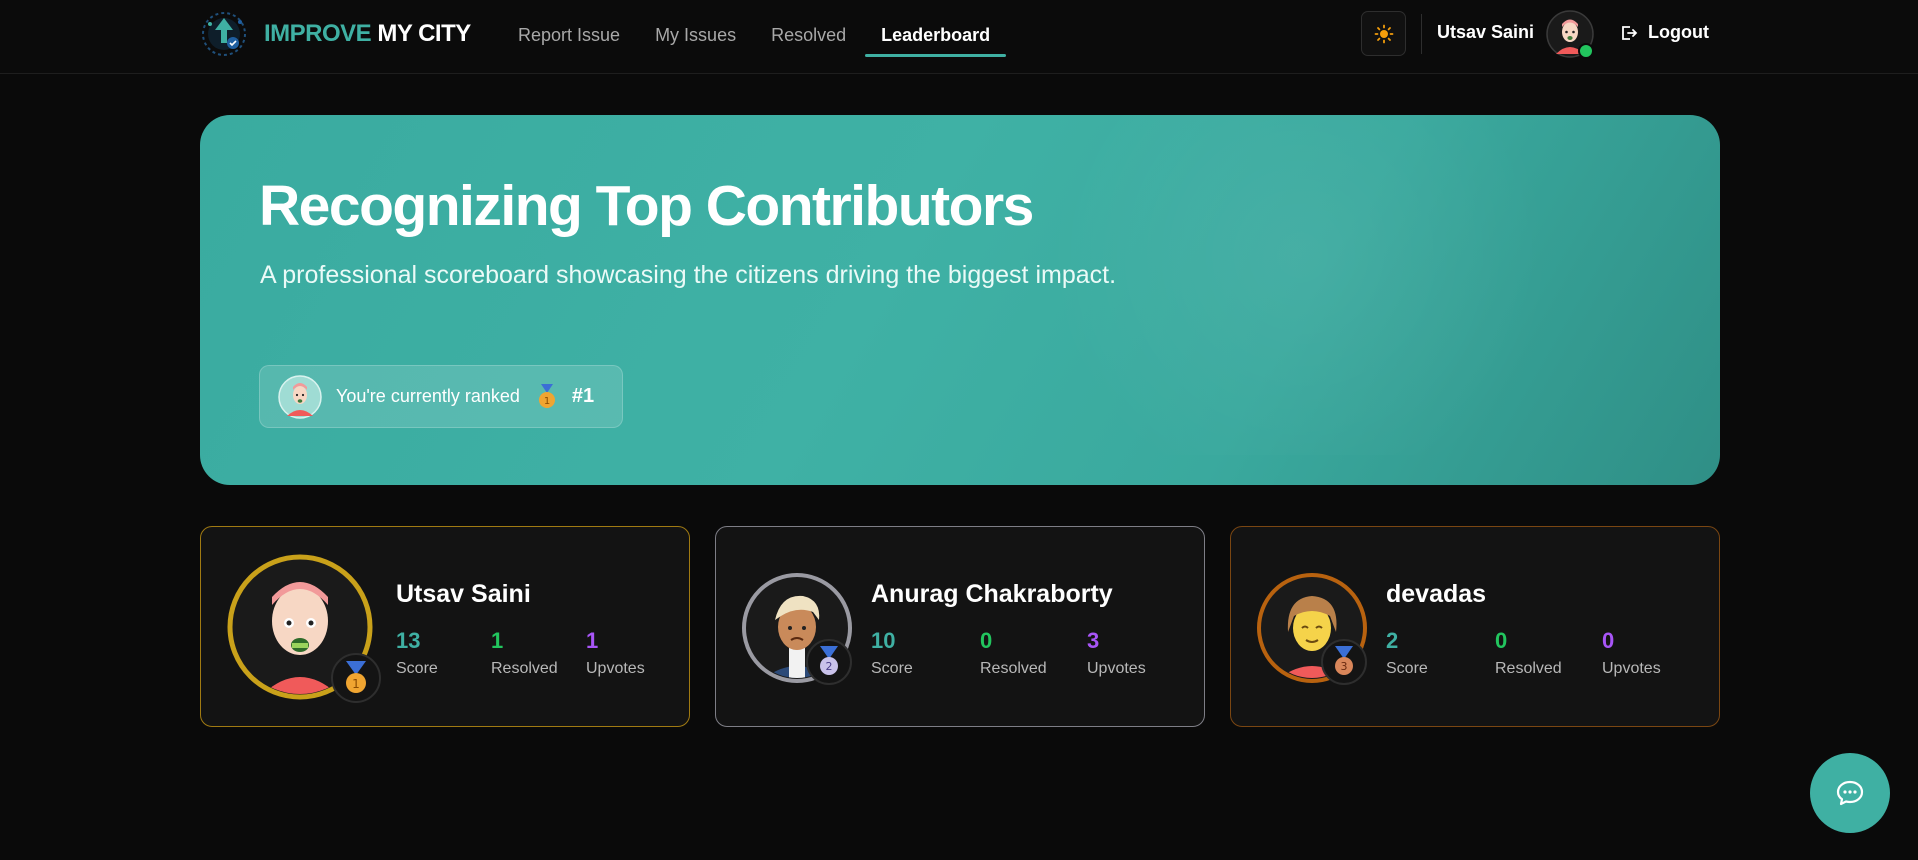 This screenshot has width=1918, height=860. What do you see at coordinates (1436, 594) in the screenshot?
I see `leader-name: devadas` at bounding box center [1436, 594].